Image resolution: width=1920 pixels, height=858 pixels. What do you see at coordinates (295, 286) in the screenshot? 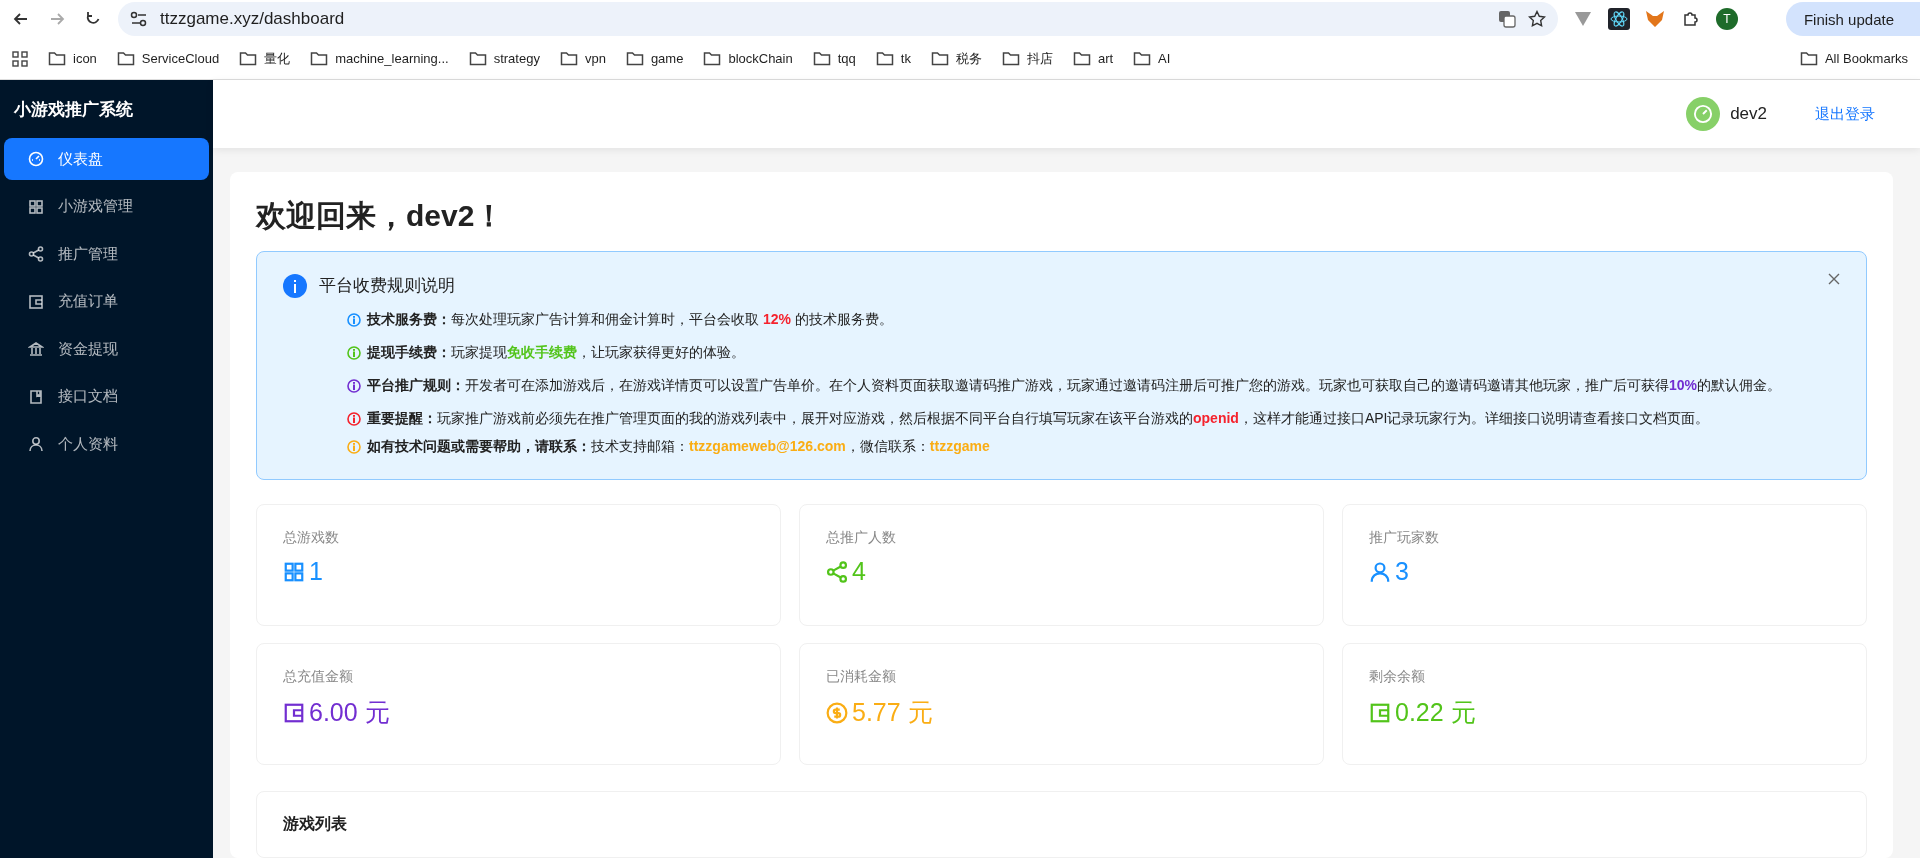
I see `info-icon` at bounding box center [295, 286].